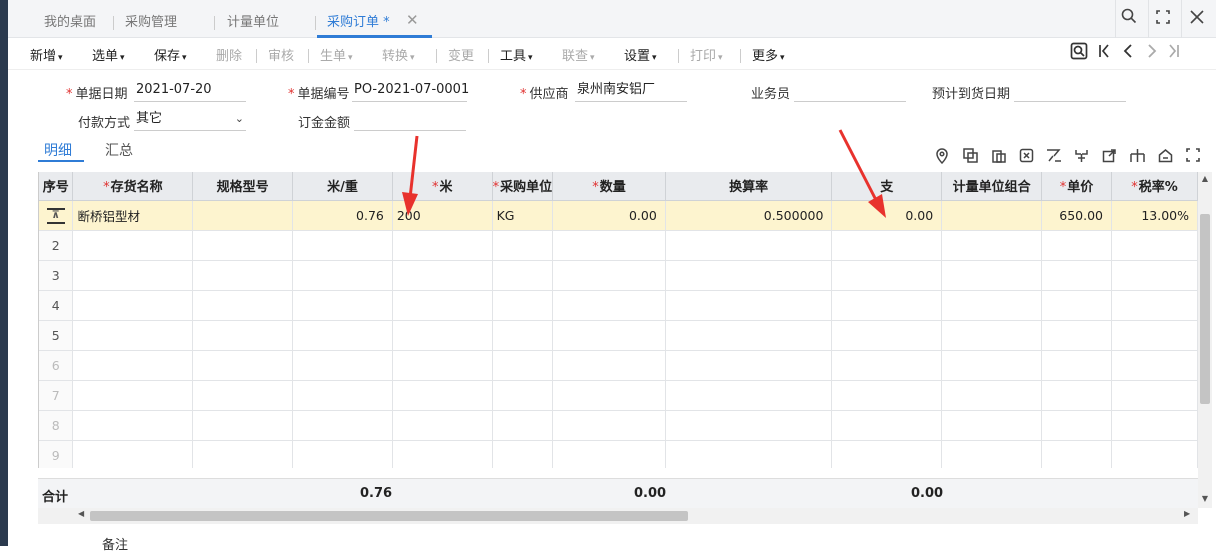  What do you see at coordinates (442, 186) in the screenshot?
I see `col-header-meter: *米` at bounding box center [442, 186].